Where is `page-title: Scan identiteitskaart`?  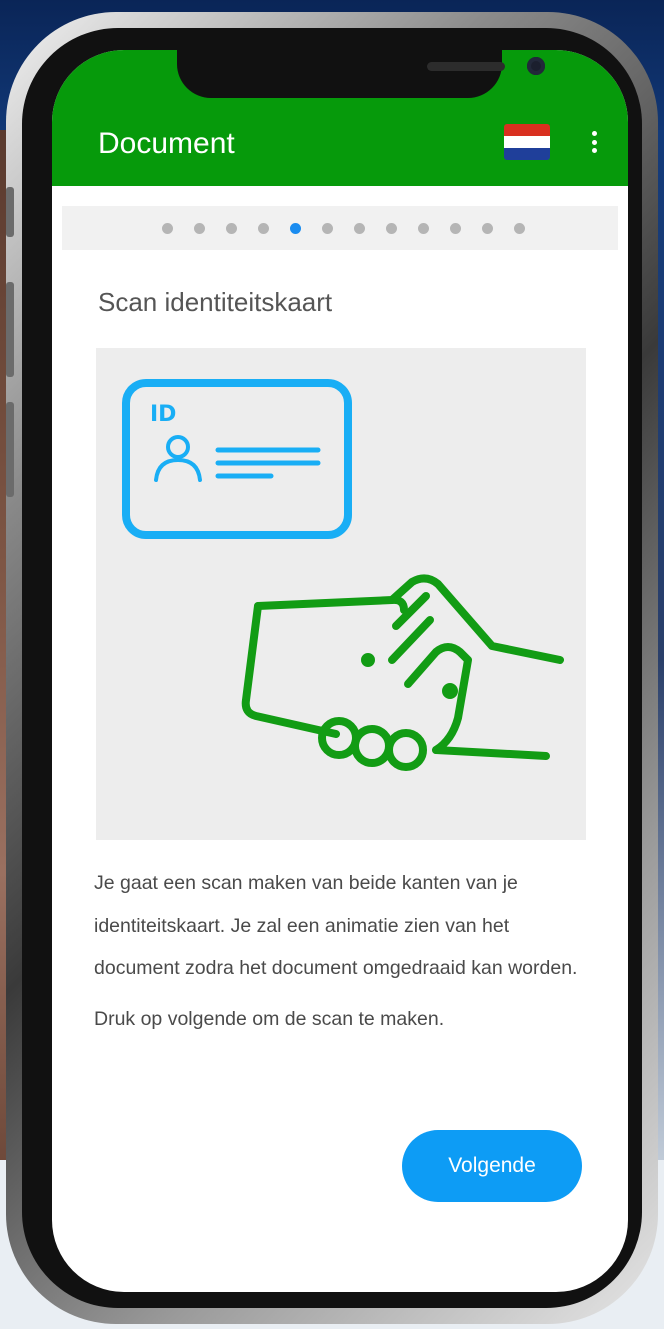 page-title: Scan identiteitskaart is located at coordinates (215, 302).